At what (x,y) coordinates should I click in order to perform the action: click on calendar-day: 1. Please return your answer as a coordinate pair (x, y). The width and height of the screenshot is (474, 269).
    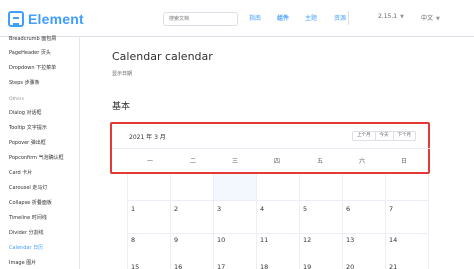
    Looking at the image, I should click on (133, 209).